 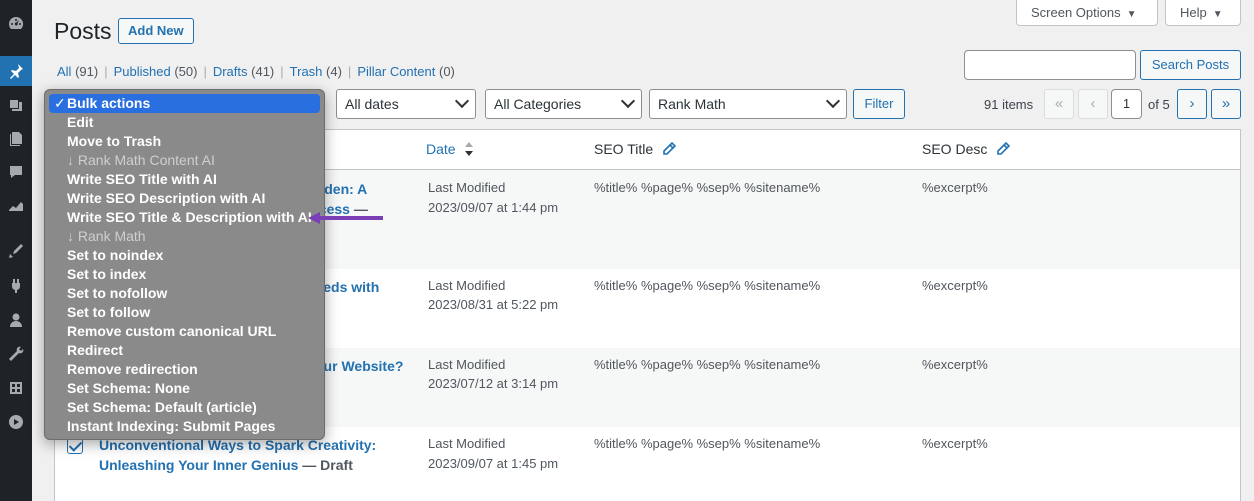 I want to click on bulk-group-rank-math-content-ai: ↓ Rank Math Content AI, so click(x=141, y=160).